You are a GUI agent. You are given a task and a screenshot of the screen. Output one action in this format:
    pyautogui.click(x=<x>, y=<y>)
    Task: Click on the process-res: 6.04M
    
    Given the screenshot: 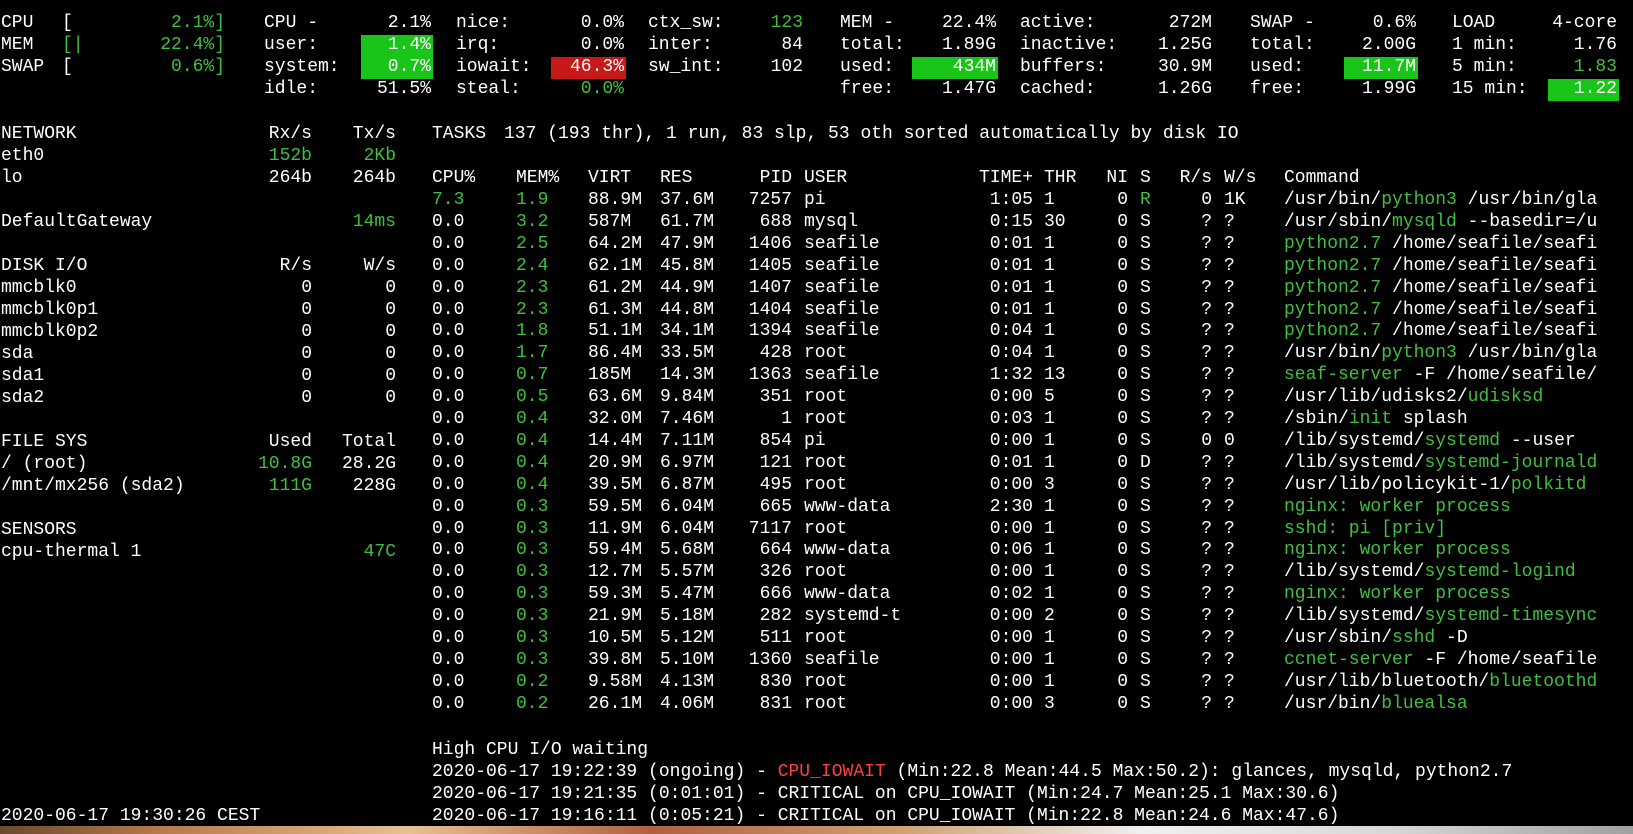 What is the action you would take?
    pyautogui.click(x=687, y=506)
    